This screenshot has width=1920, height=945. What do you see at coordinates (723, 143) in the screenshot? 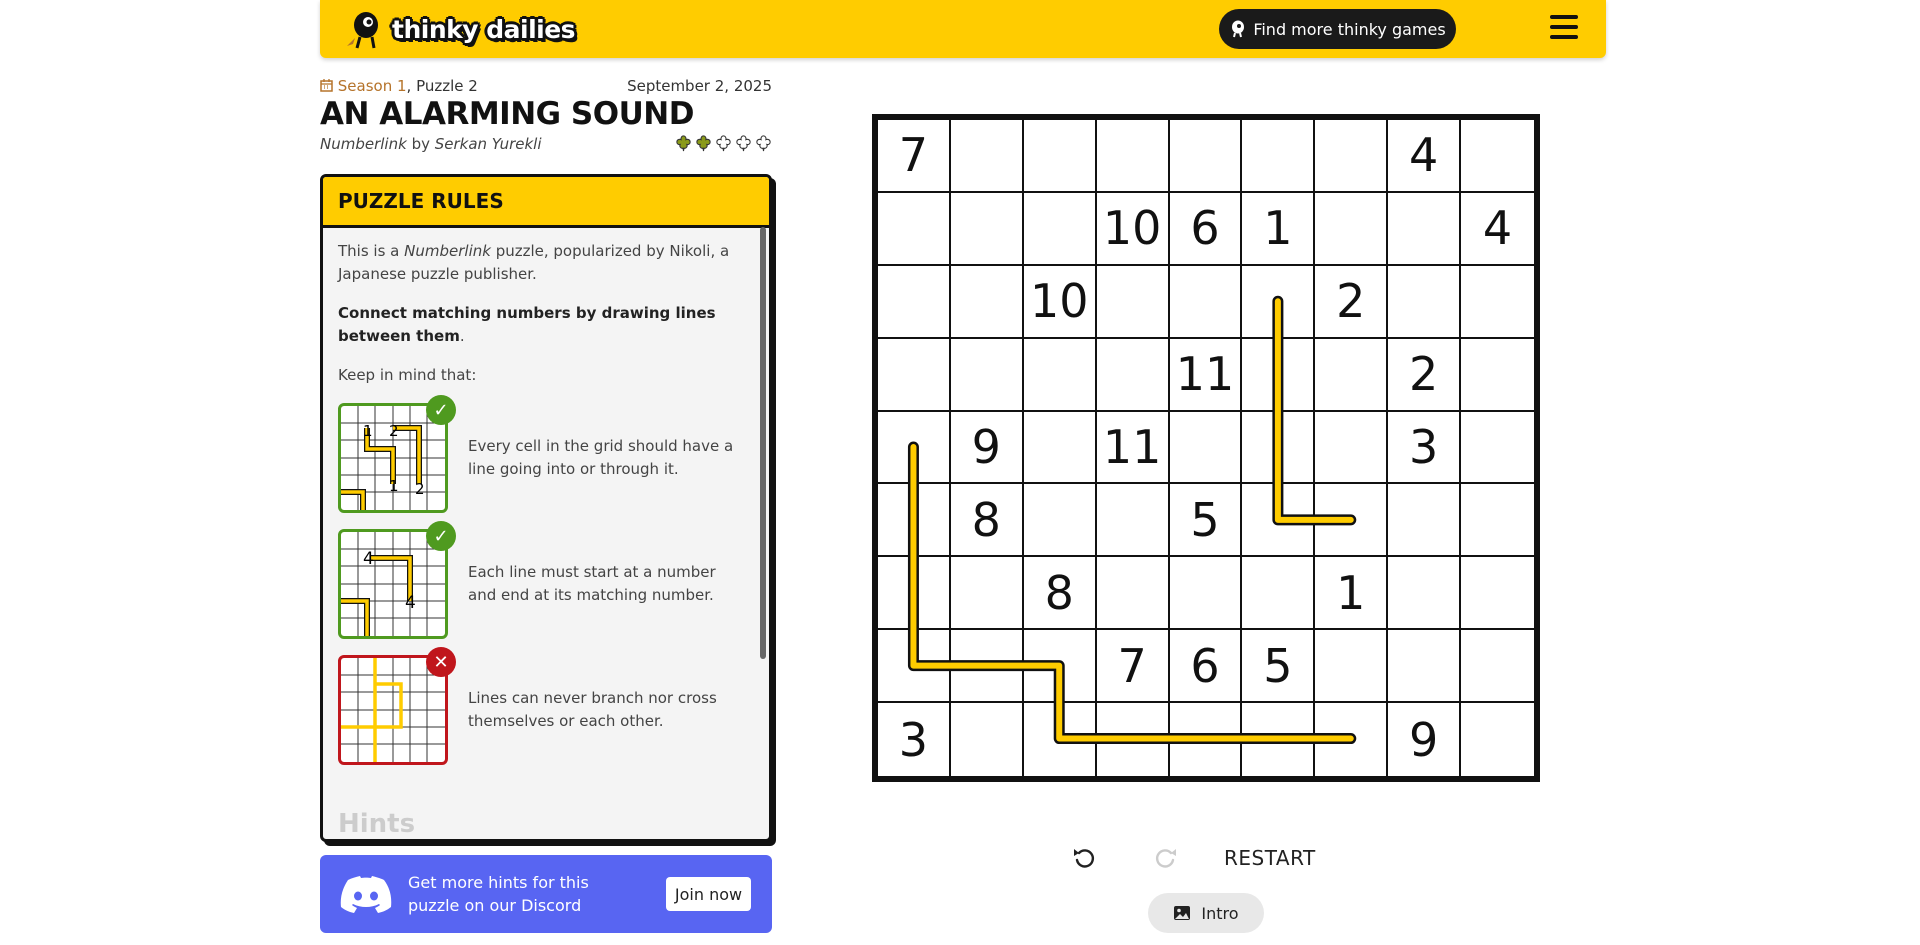
I see `difficulty-rating` at bounding box center [723, 143].